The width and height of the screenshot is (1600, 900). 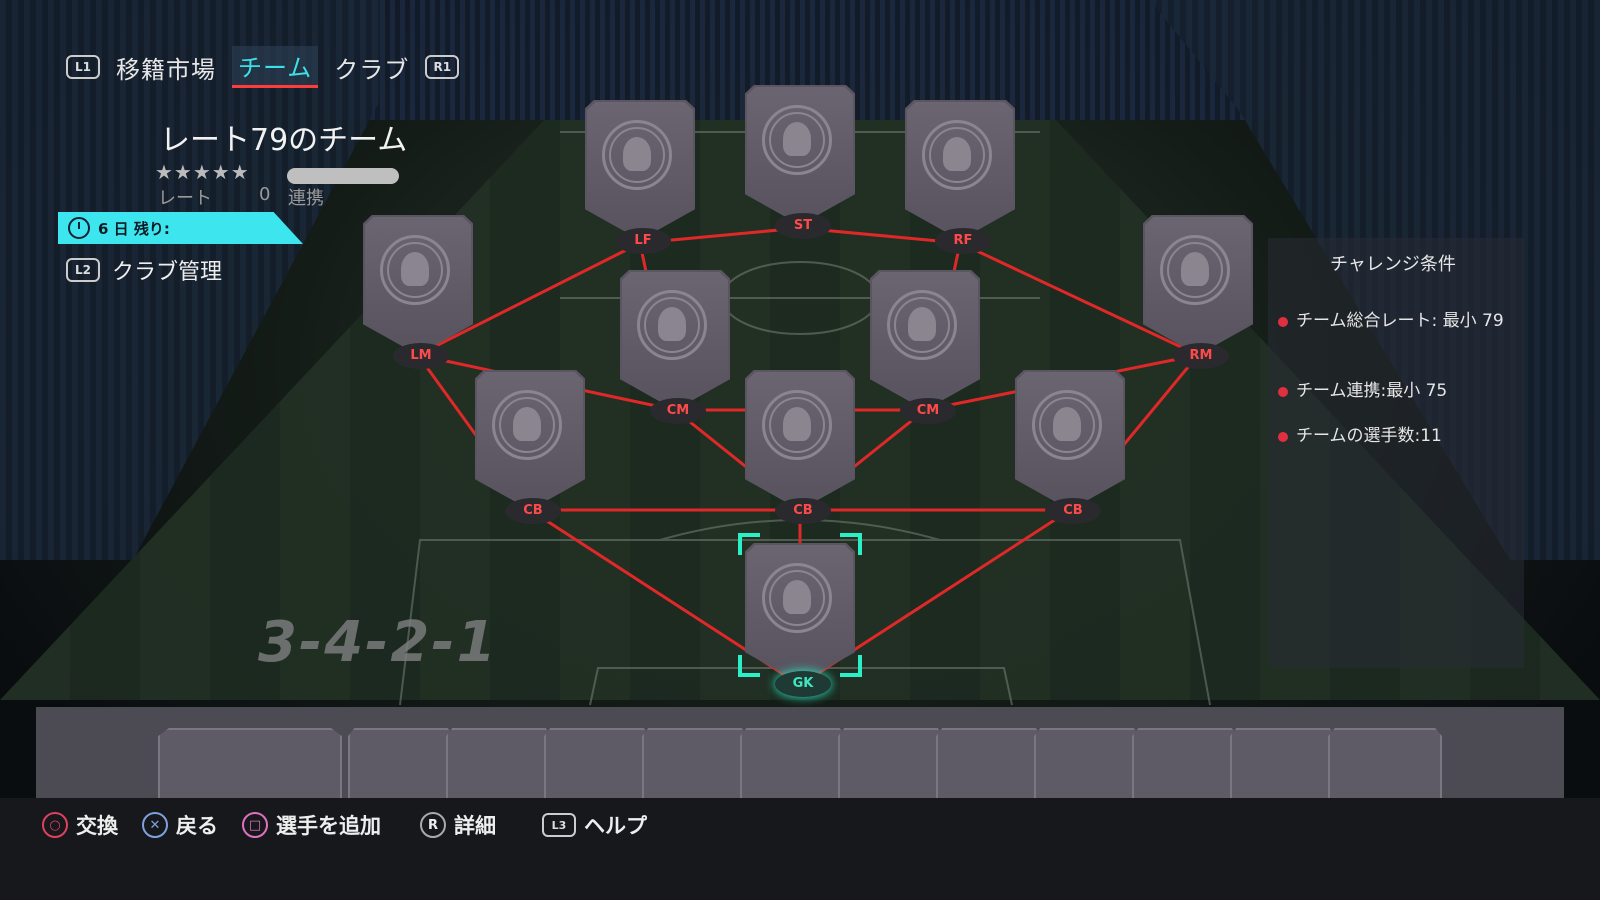 I want to click on player-slot-lf: LF, so click(x=640, y=177).